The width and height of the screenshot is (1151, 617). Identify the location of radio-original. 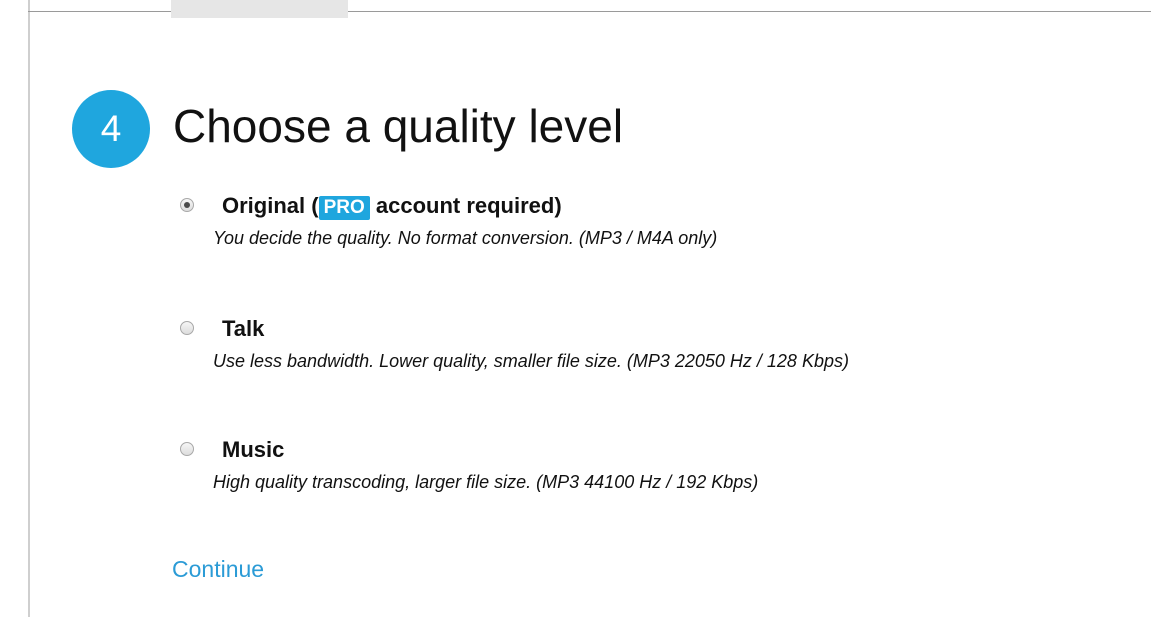
(187, 205).